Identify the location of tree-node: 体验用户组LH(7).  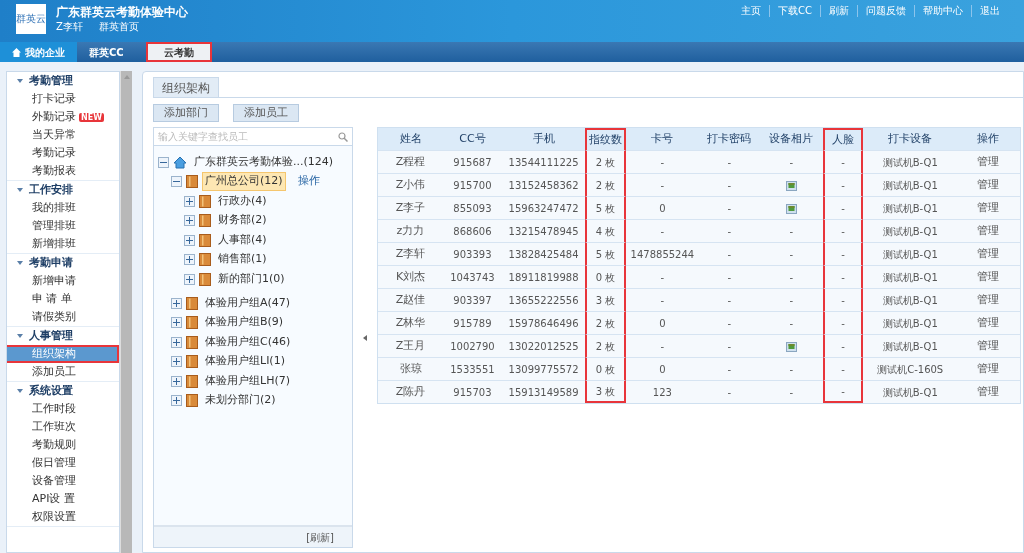
(247, 381).